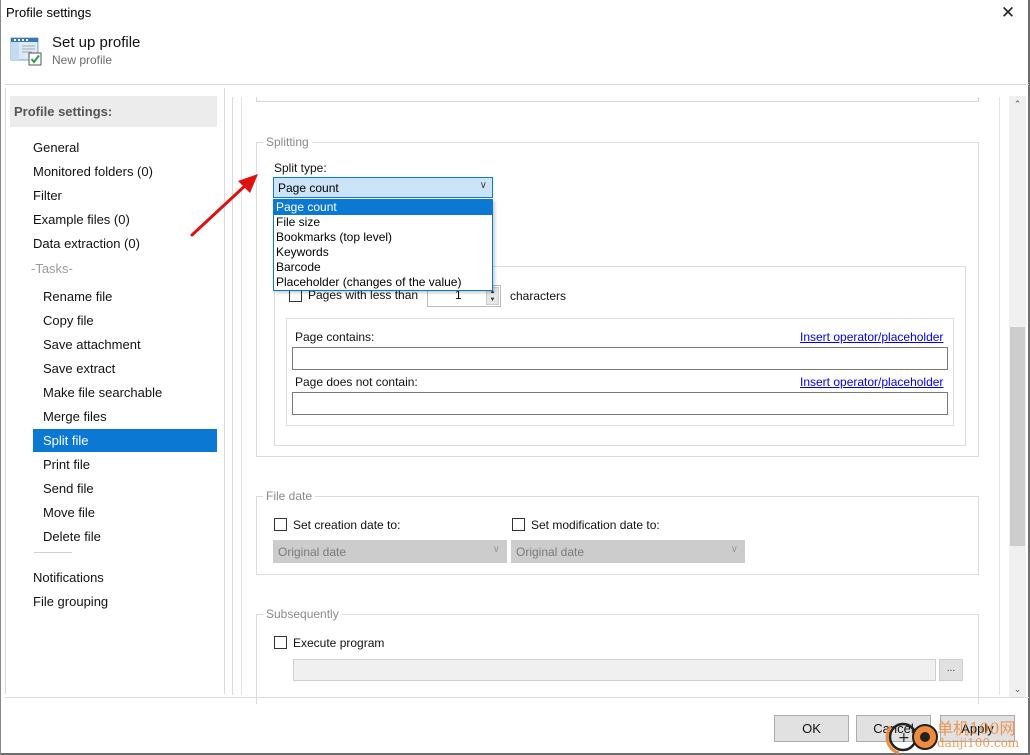 The image size is (1030, 755). What do you see at coordinates (125, 577) in the screenshot?
I see `sidebar-item-notifications: Notifications` at bounding box center [125, 577].